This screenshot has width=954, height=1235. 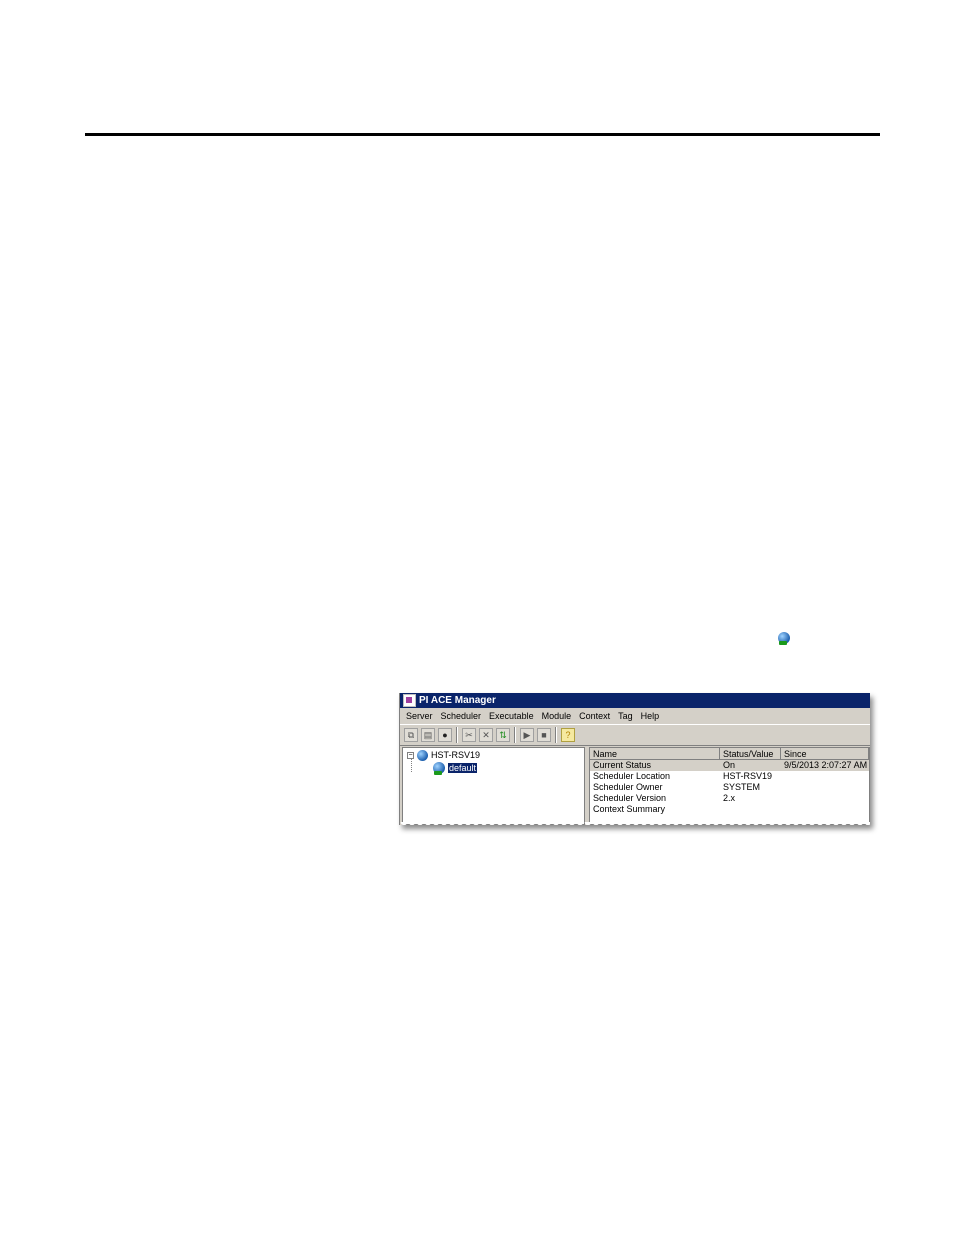 I want to click on menu-module: Module, so click(x=557, y=716).